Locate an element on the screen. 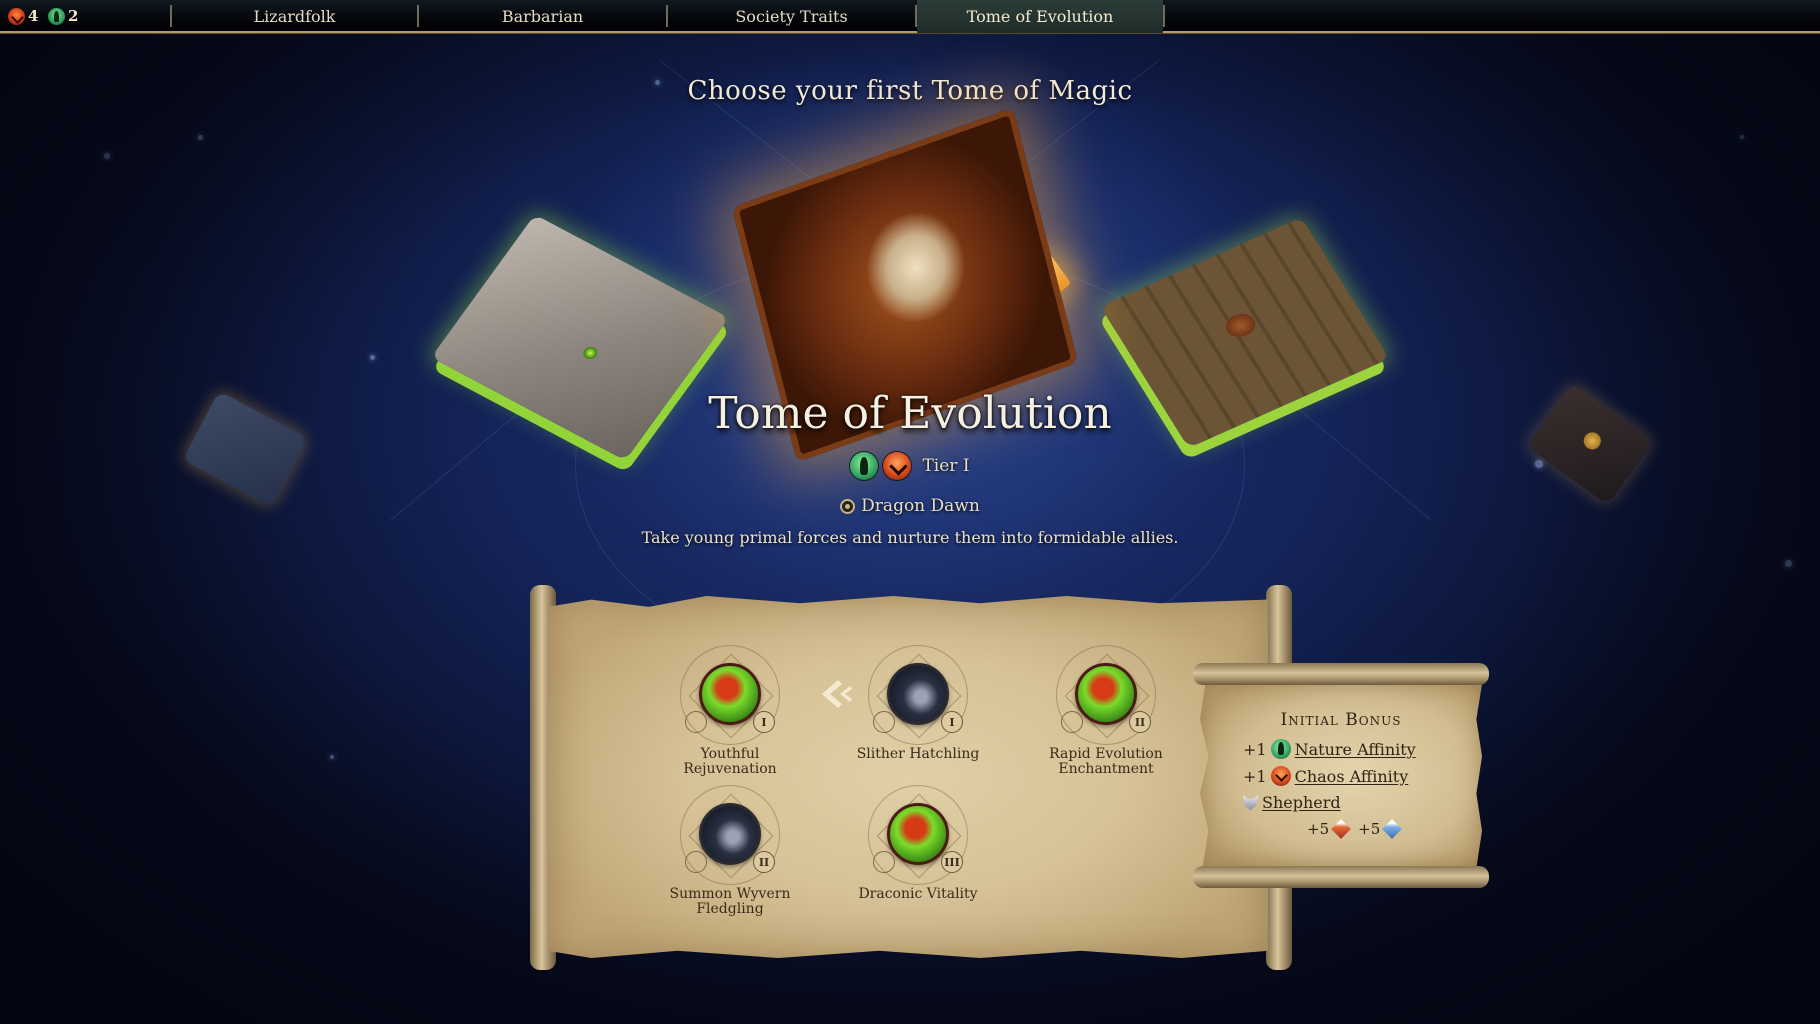 Image resolution: width=1820 pixels, height=1024 pixels. spell-label: Youthful Rejuvenation is located at coordinates (730, 761).